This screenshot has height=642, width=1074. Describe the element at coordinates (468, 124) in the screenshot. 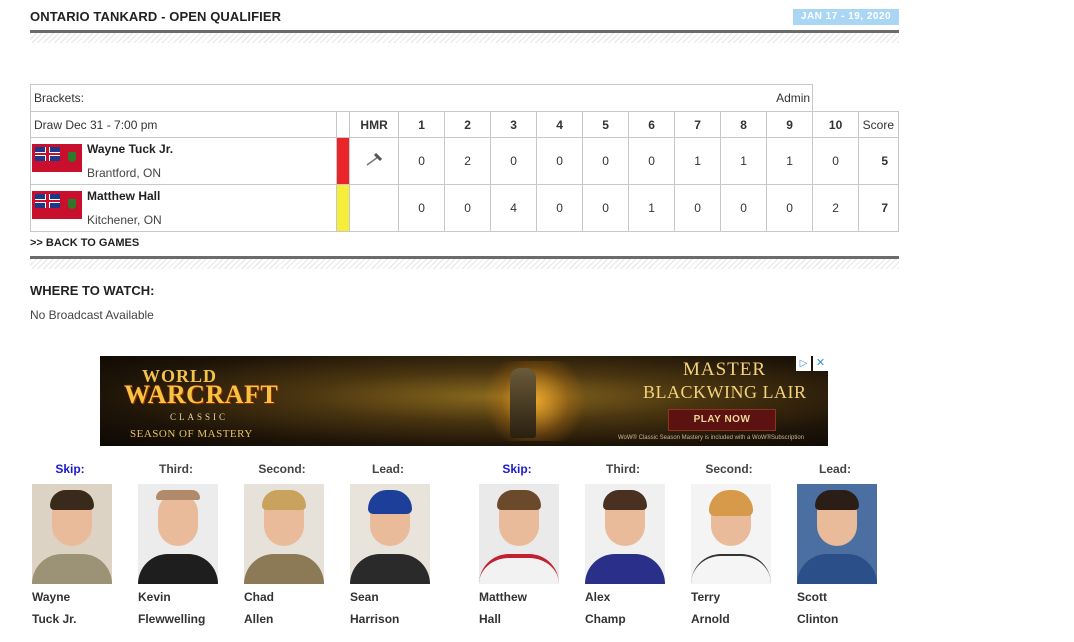

I see `end-header: 2` at that location.